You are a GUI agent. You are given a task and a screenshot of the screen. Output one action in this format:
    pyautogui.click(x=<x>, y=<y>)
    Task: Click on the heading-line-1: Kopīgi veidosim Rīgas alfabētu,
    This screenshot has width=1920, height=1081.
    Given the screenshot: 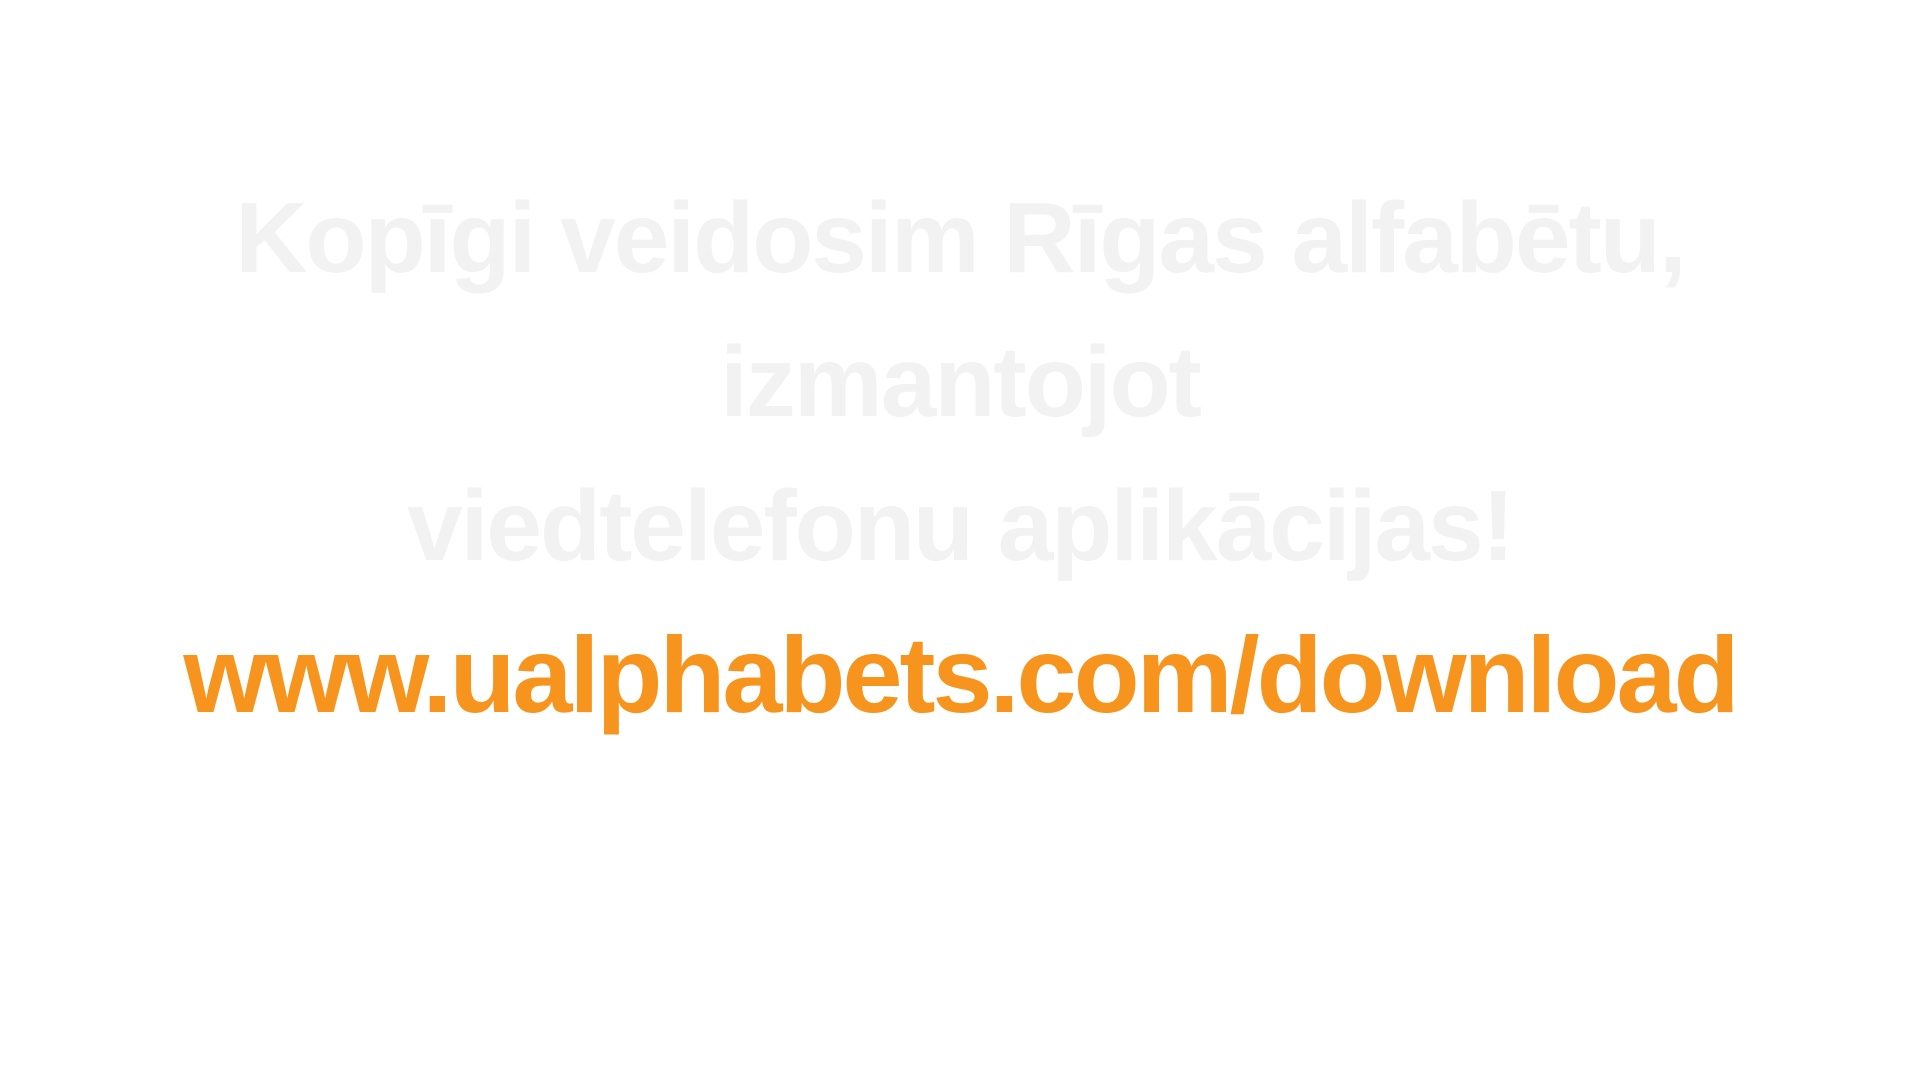 What is the action you would take?
    pyautogui.click(x=960, y=238)
    